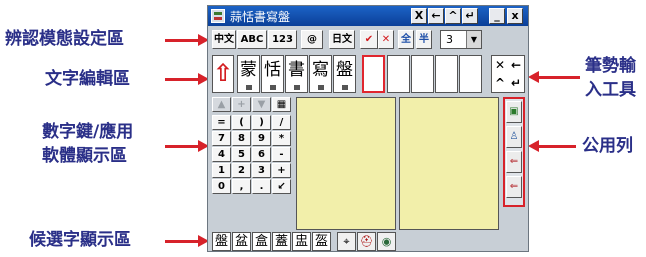 The image size is (646, 257). I want to click on keypad-key: ), so click(261, 122).